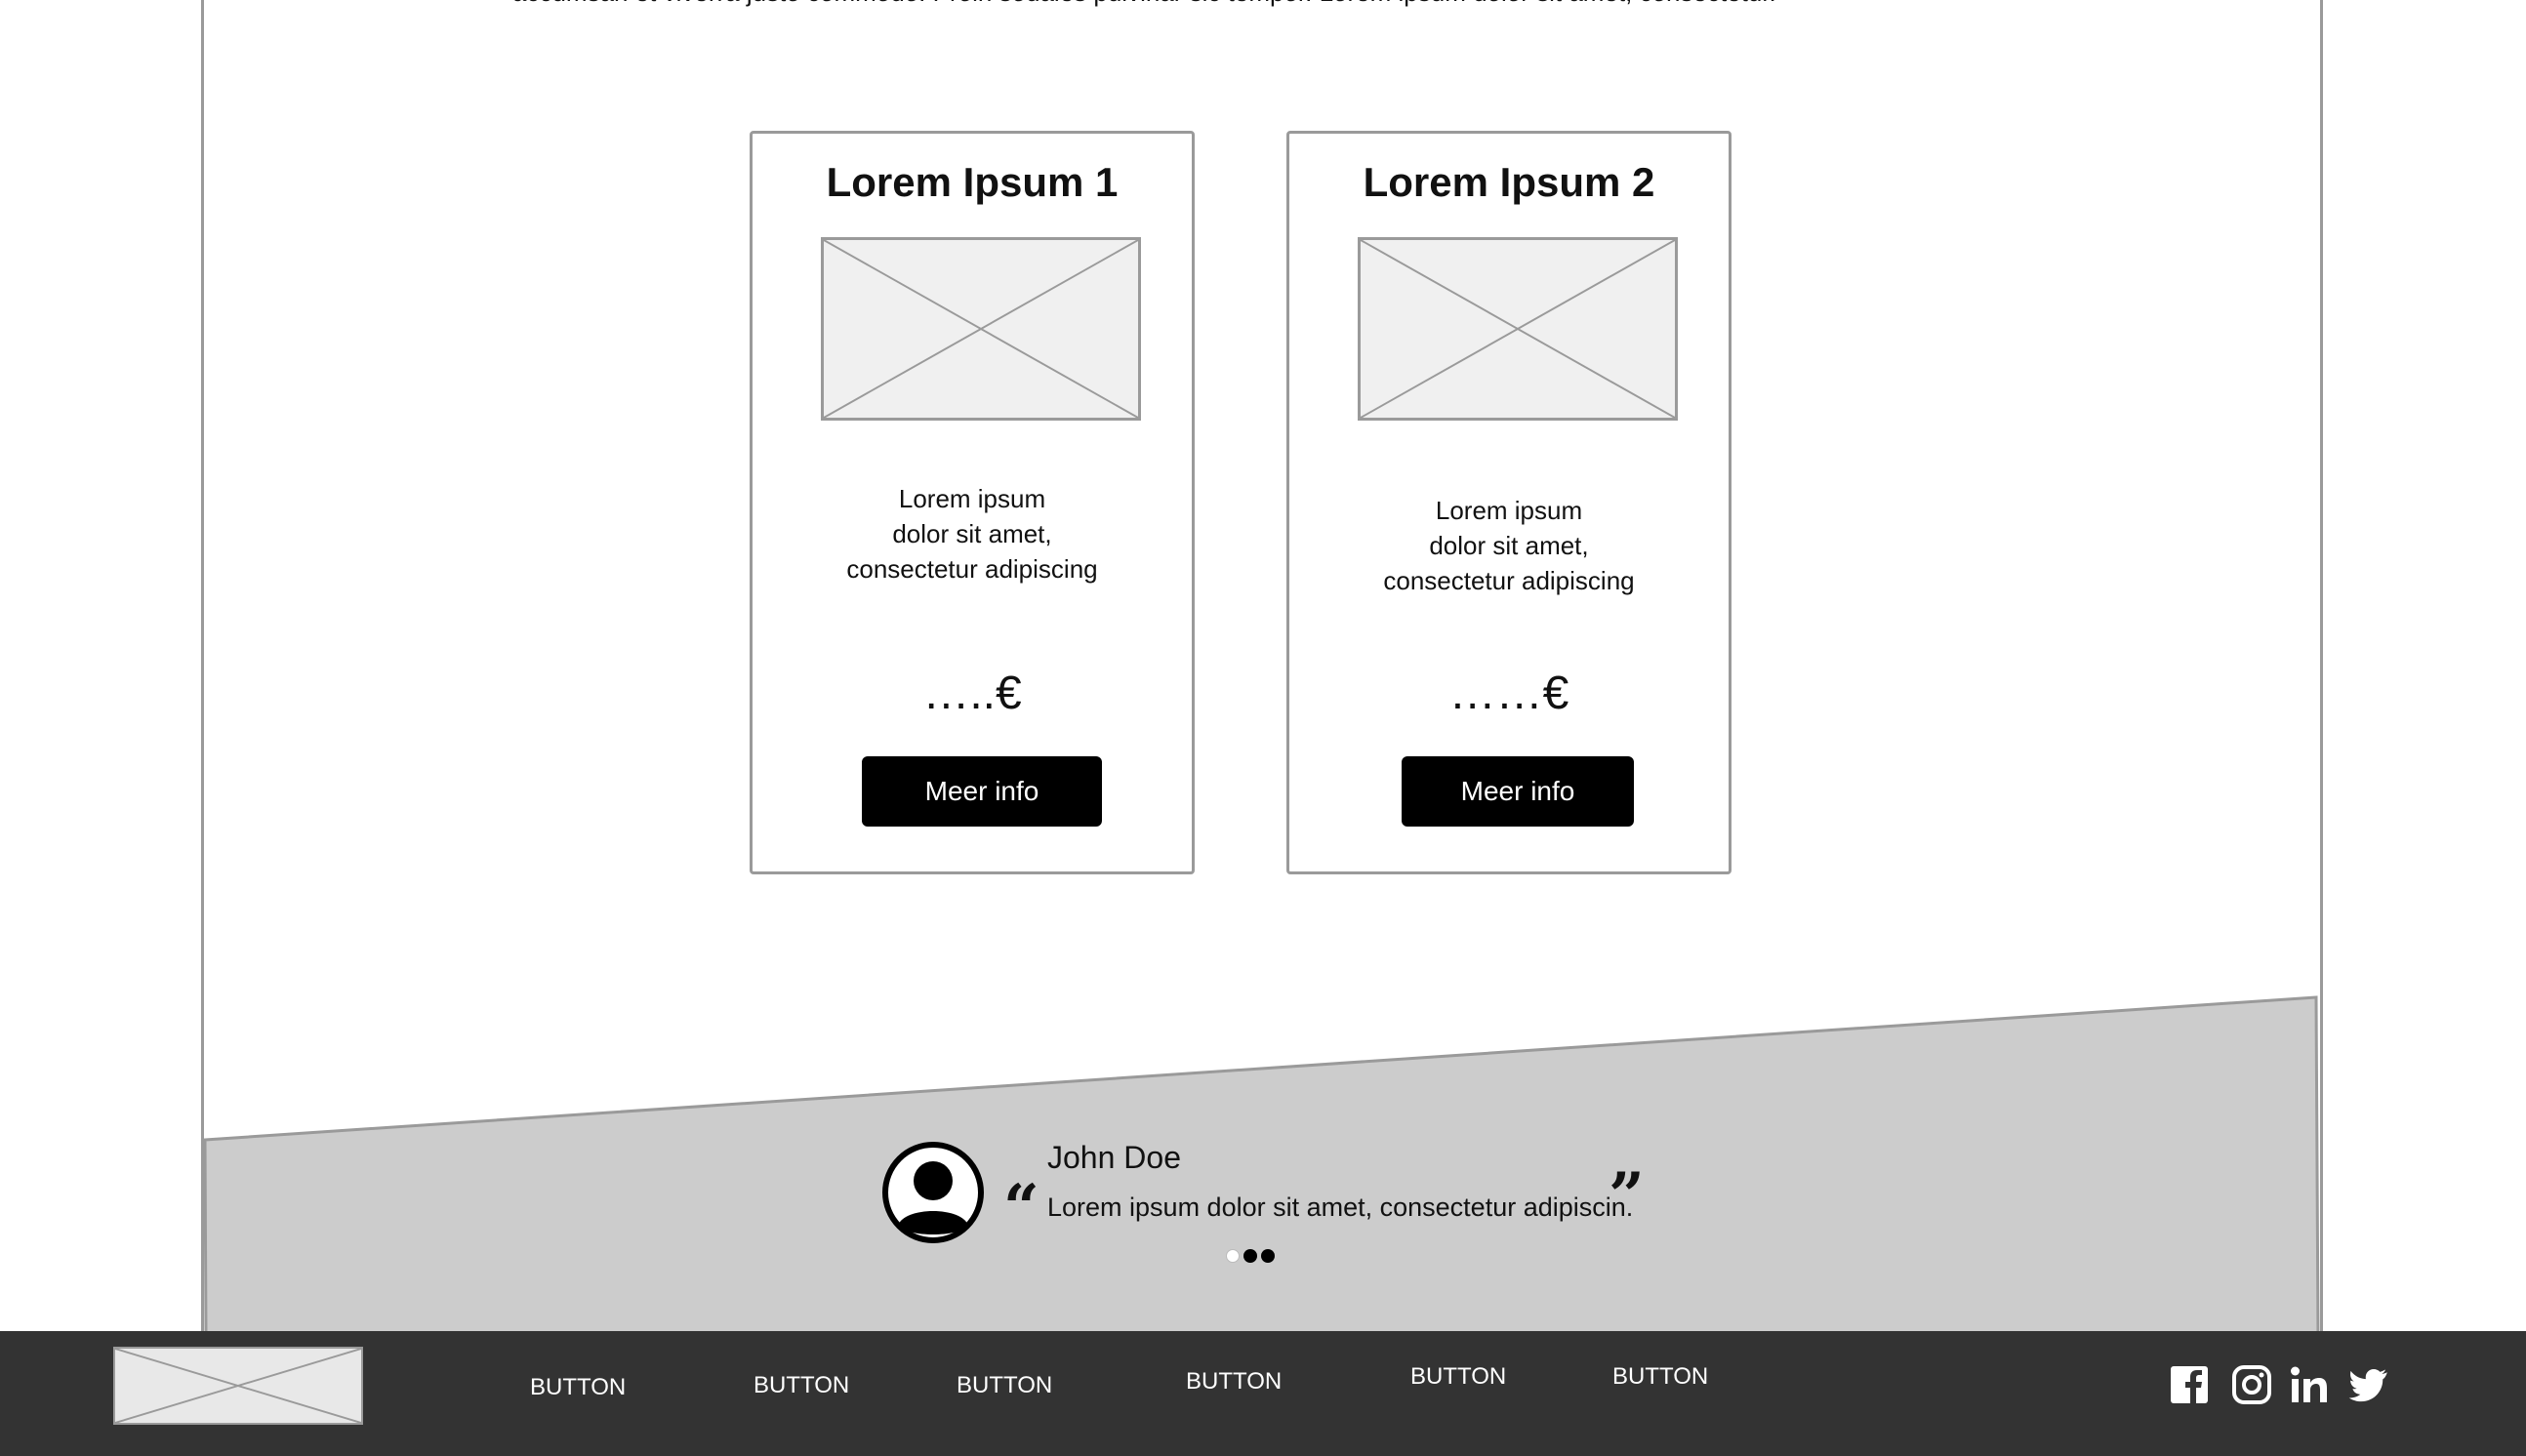 The width and height of the screenshot is (2526, 1456). I want to click on footer-nav-button-6: BUTTON, so click(1660, 1377).